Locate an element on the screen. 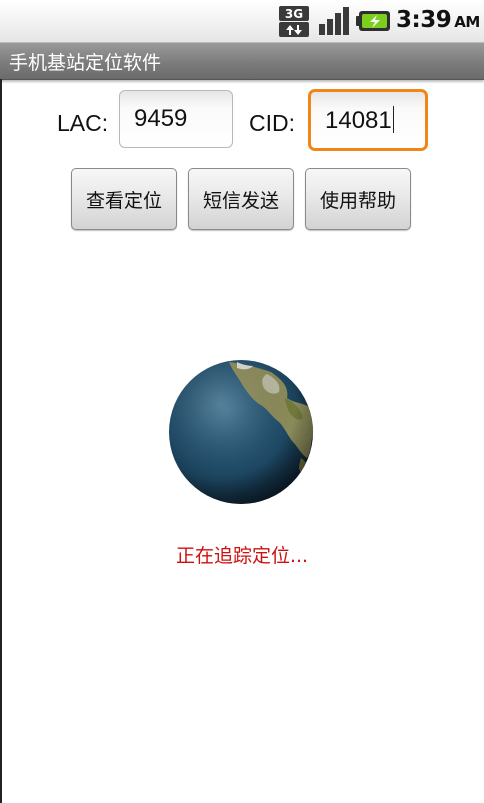 The width and height of the screenshot is (484, 803). app-title-bar: 手机基站定位软件 is located at coordinates (242, 61).